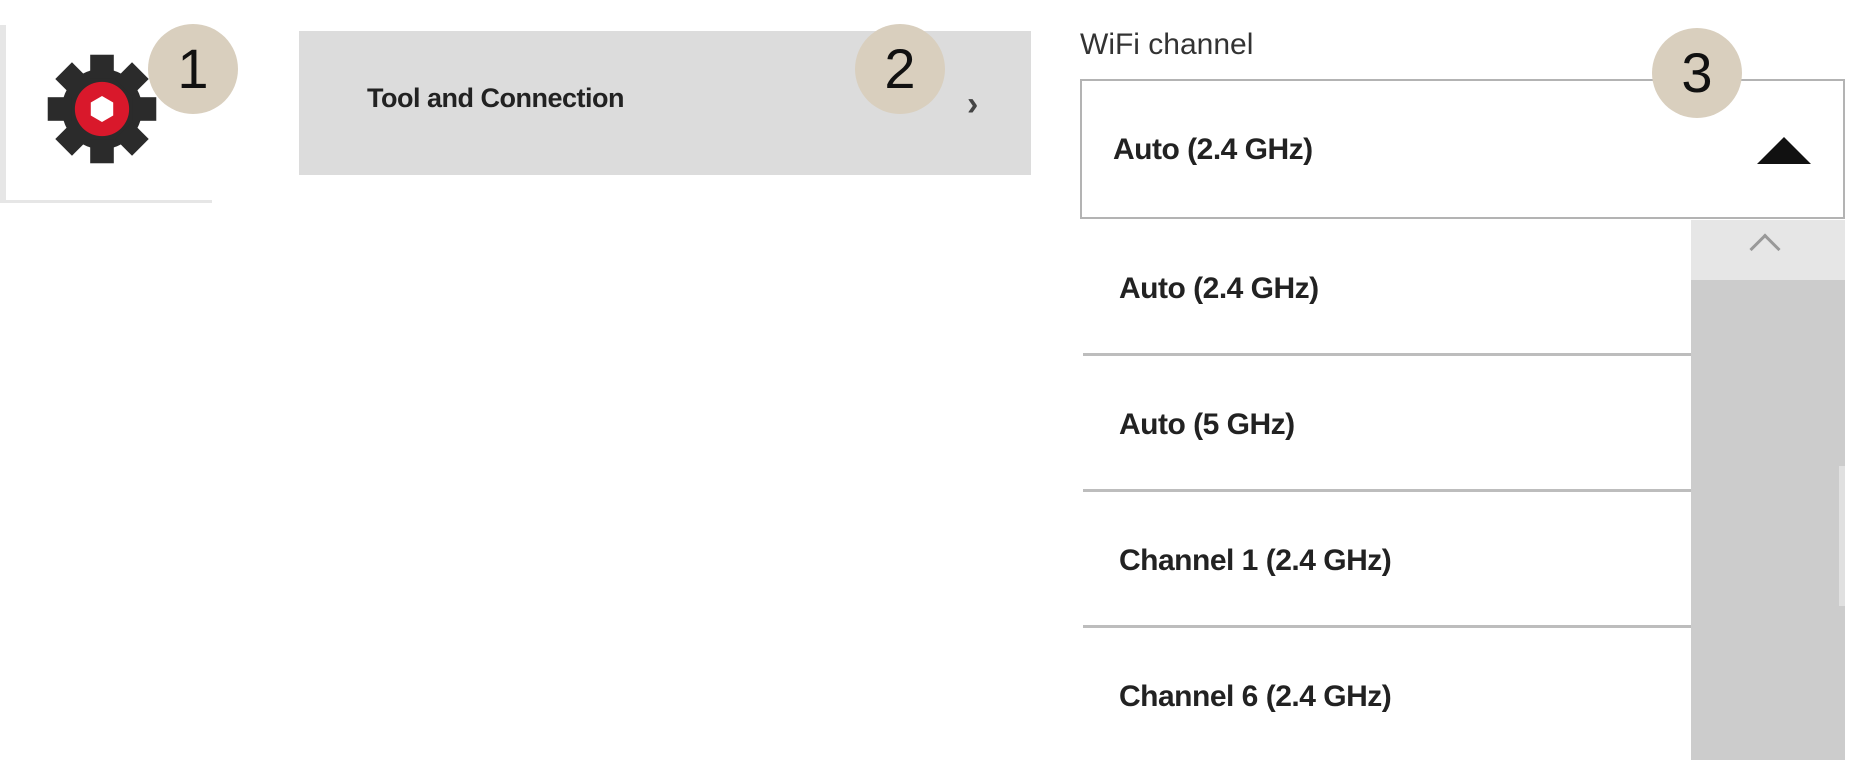 Image resolution: width=1862 pixels, height=760 pixels. What do you see at coordinates (193, 69) in the screenshot?
I see `callout-badge-1: 1` at bounding box center [193, 69].